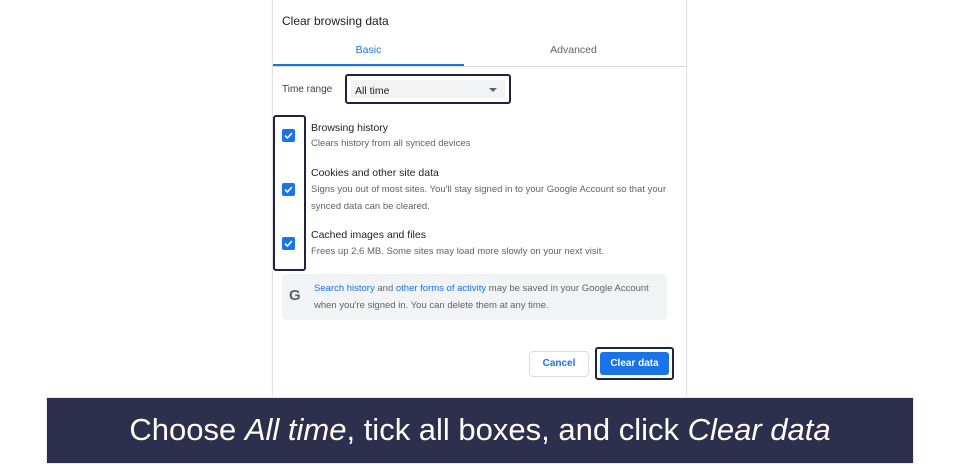  I want to click on search-history-link: Search history, so click(344, 288).